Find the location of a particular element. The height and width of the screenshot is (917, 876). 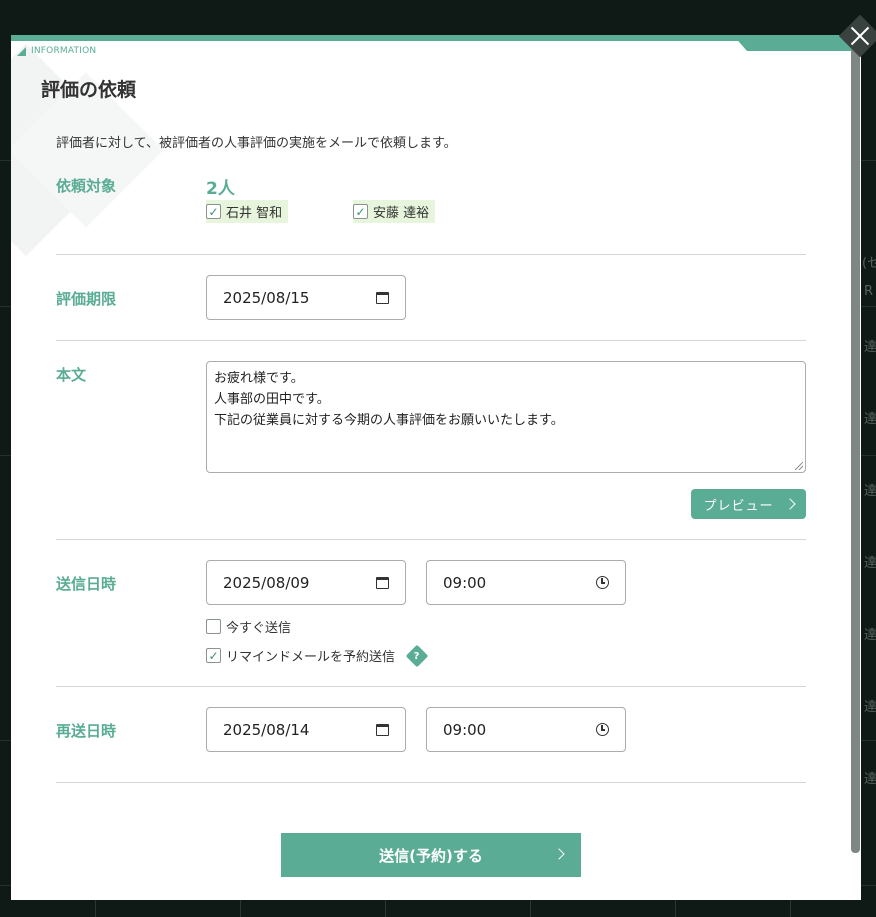

send-date-input: 2025/08/09 is located at coordinates (306, 582).